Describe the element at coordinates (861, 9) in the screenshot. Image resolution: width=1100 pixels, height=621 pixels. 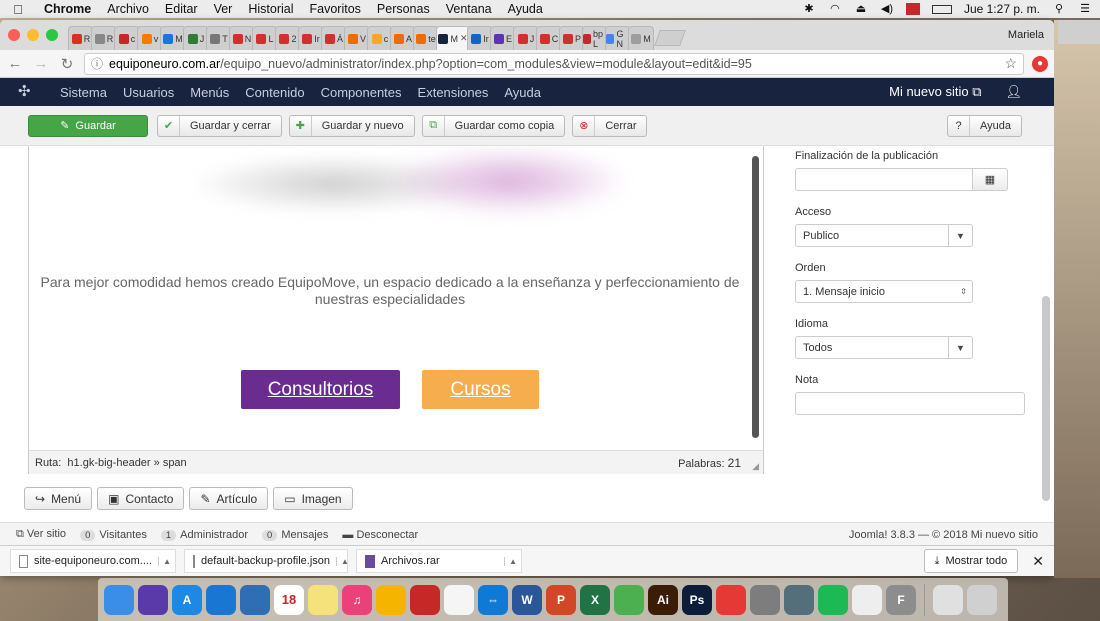
I see `eject-icon: ⏏` at that location.